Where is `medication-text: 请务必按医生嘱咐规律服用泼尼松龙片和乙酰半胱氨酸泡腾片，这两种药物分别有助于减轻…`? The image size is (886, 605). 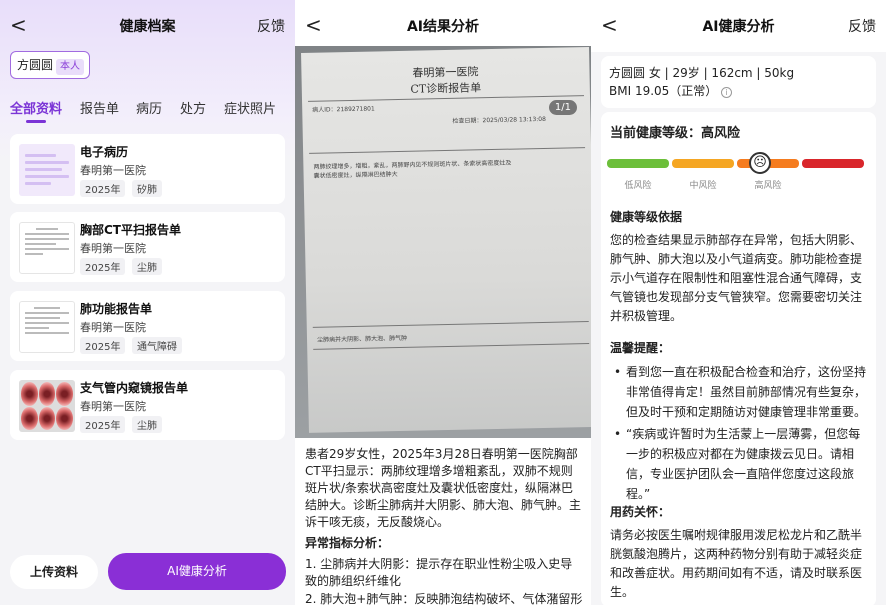 medication-text: 请务必按医生嘱咐规律服用泼尼松龙片和乙酰半胱氨酸泡腾片，这两种药物分别有助于减轻… is located at coordinates (736, 563).